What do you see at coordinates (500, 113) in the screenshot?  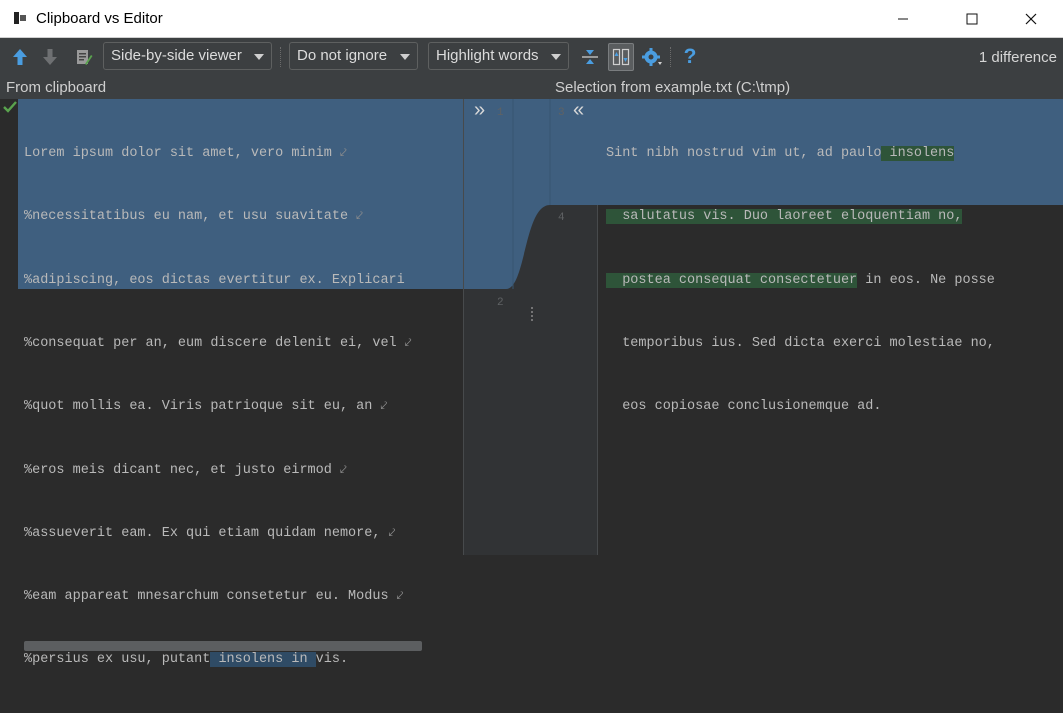 I see `left-line-number: 1` at bounding box center [500, 113].